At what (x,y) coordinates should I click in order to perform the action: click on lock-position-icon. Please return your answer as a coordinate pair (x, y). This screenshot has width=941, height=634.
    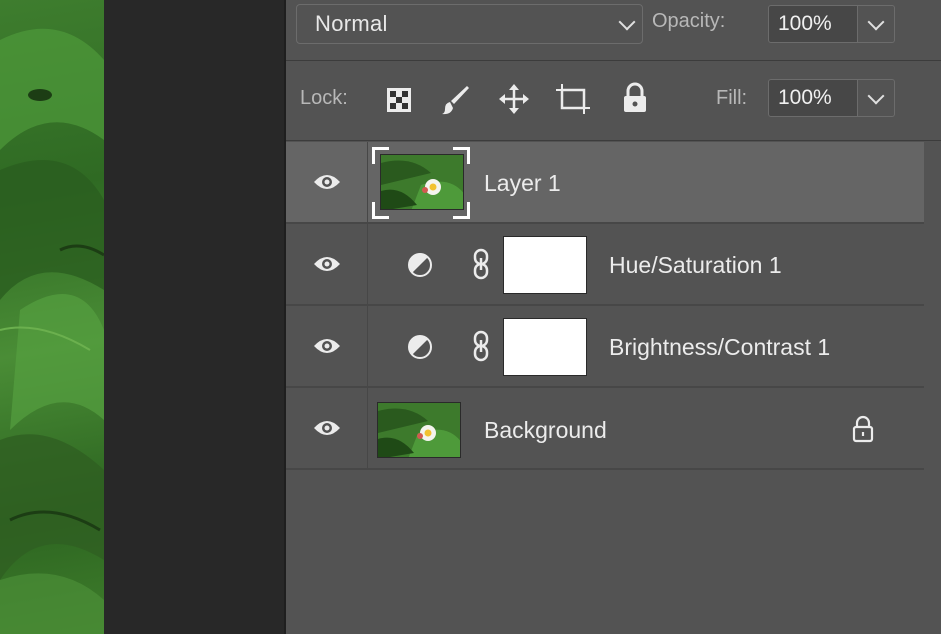
    Looking at the image, I should click on (514, 101).